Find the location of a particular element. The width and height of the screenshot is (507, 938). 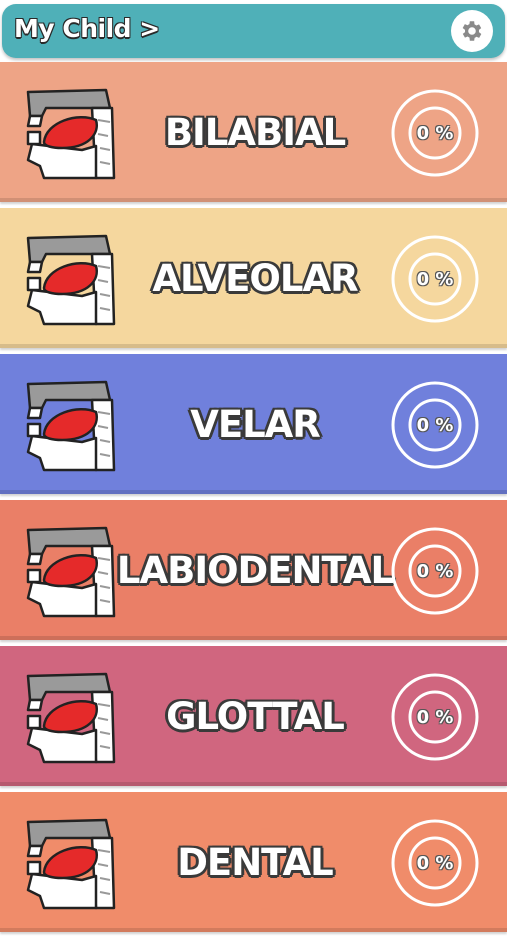

category-label: DENTAL is located at coordinates (255, 862).